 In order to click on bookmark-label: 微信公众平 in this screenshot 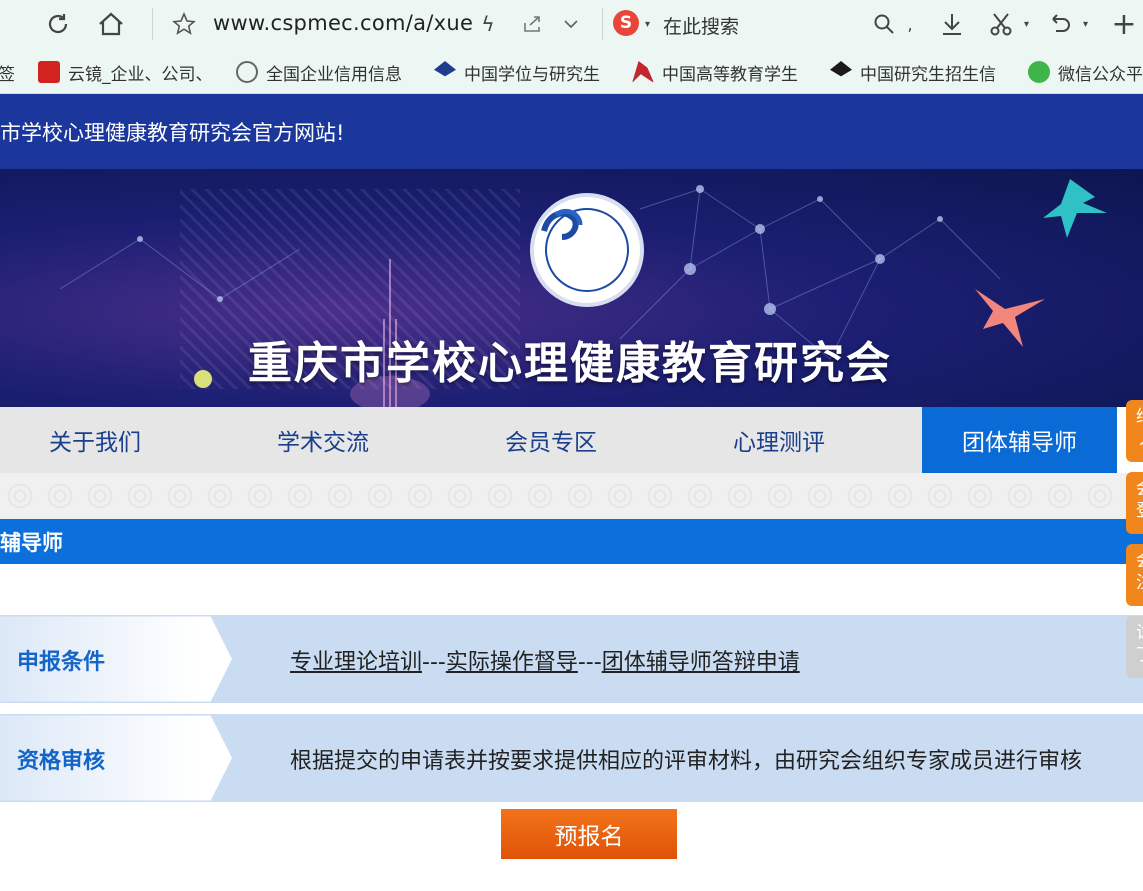, I will do `click(1100, 74)`.